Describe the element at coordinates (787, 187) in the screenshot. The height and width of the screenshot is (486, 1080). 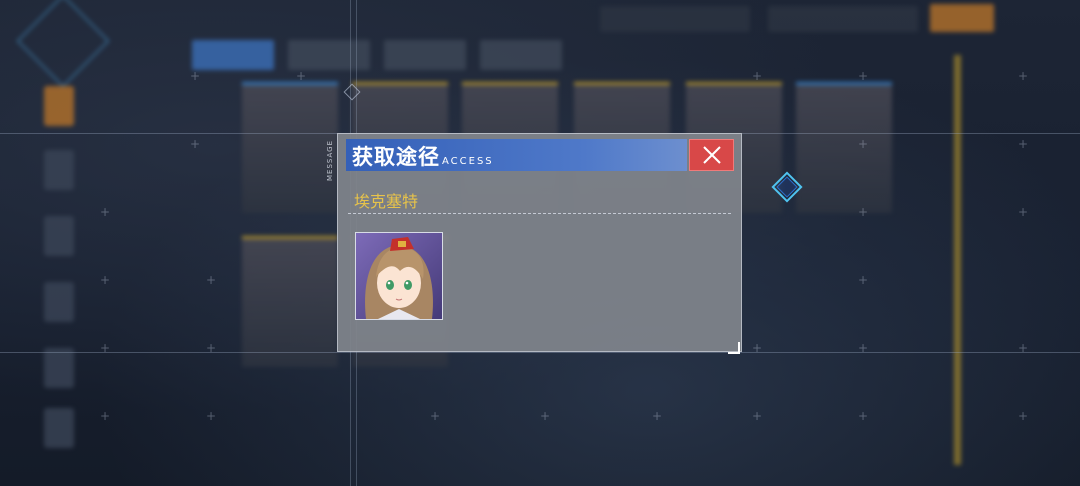
I see `diamond-marker-icon` at that location.